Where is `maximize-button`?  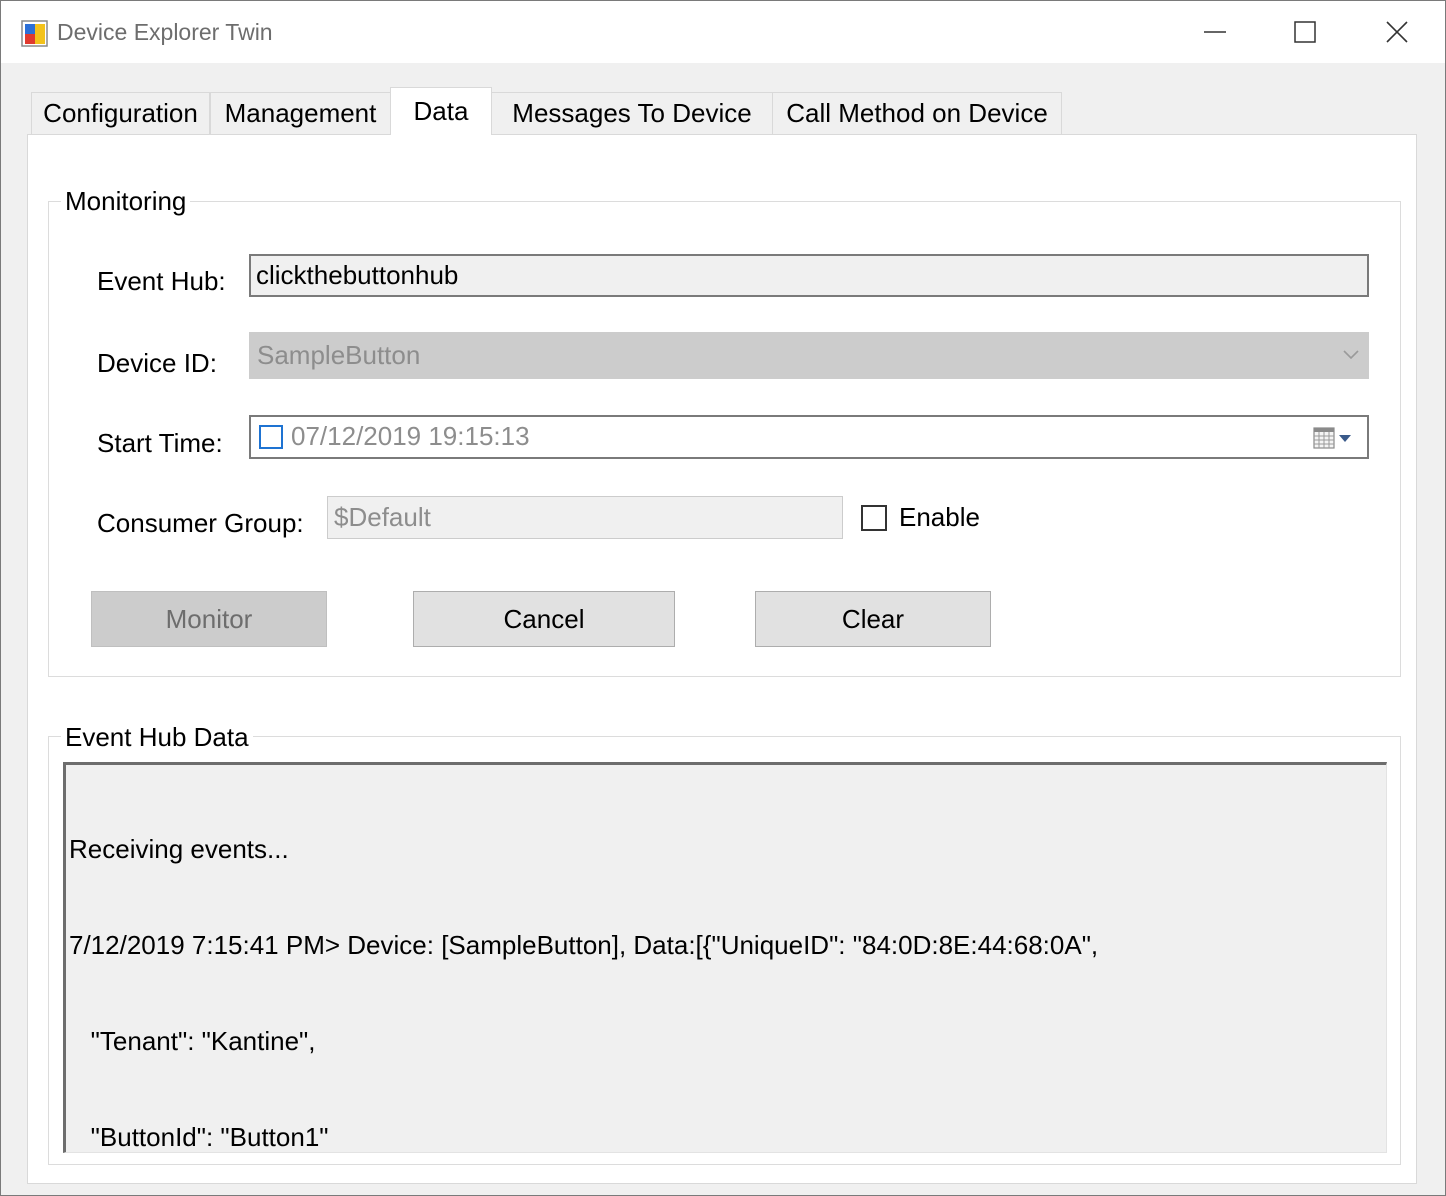 maximize-button is located at coordinates (1305, 32).